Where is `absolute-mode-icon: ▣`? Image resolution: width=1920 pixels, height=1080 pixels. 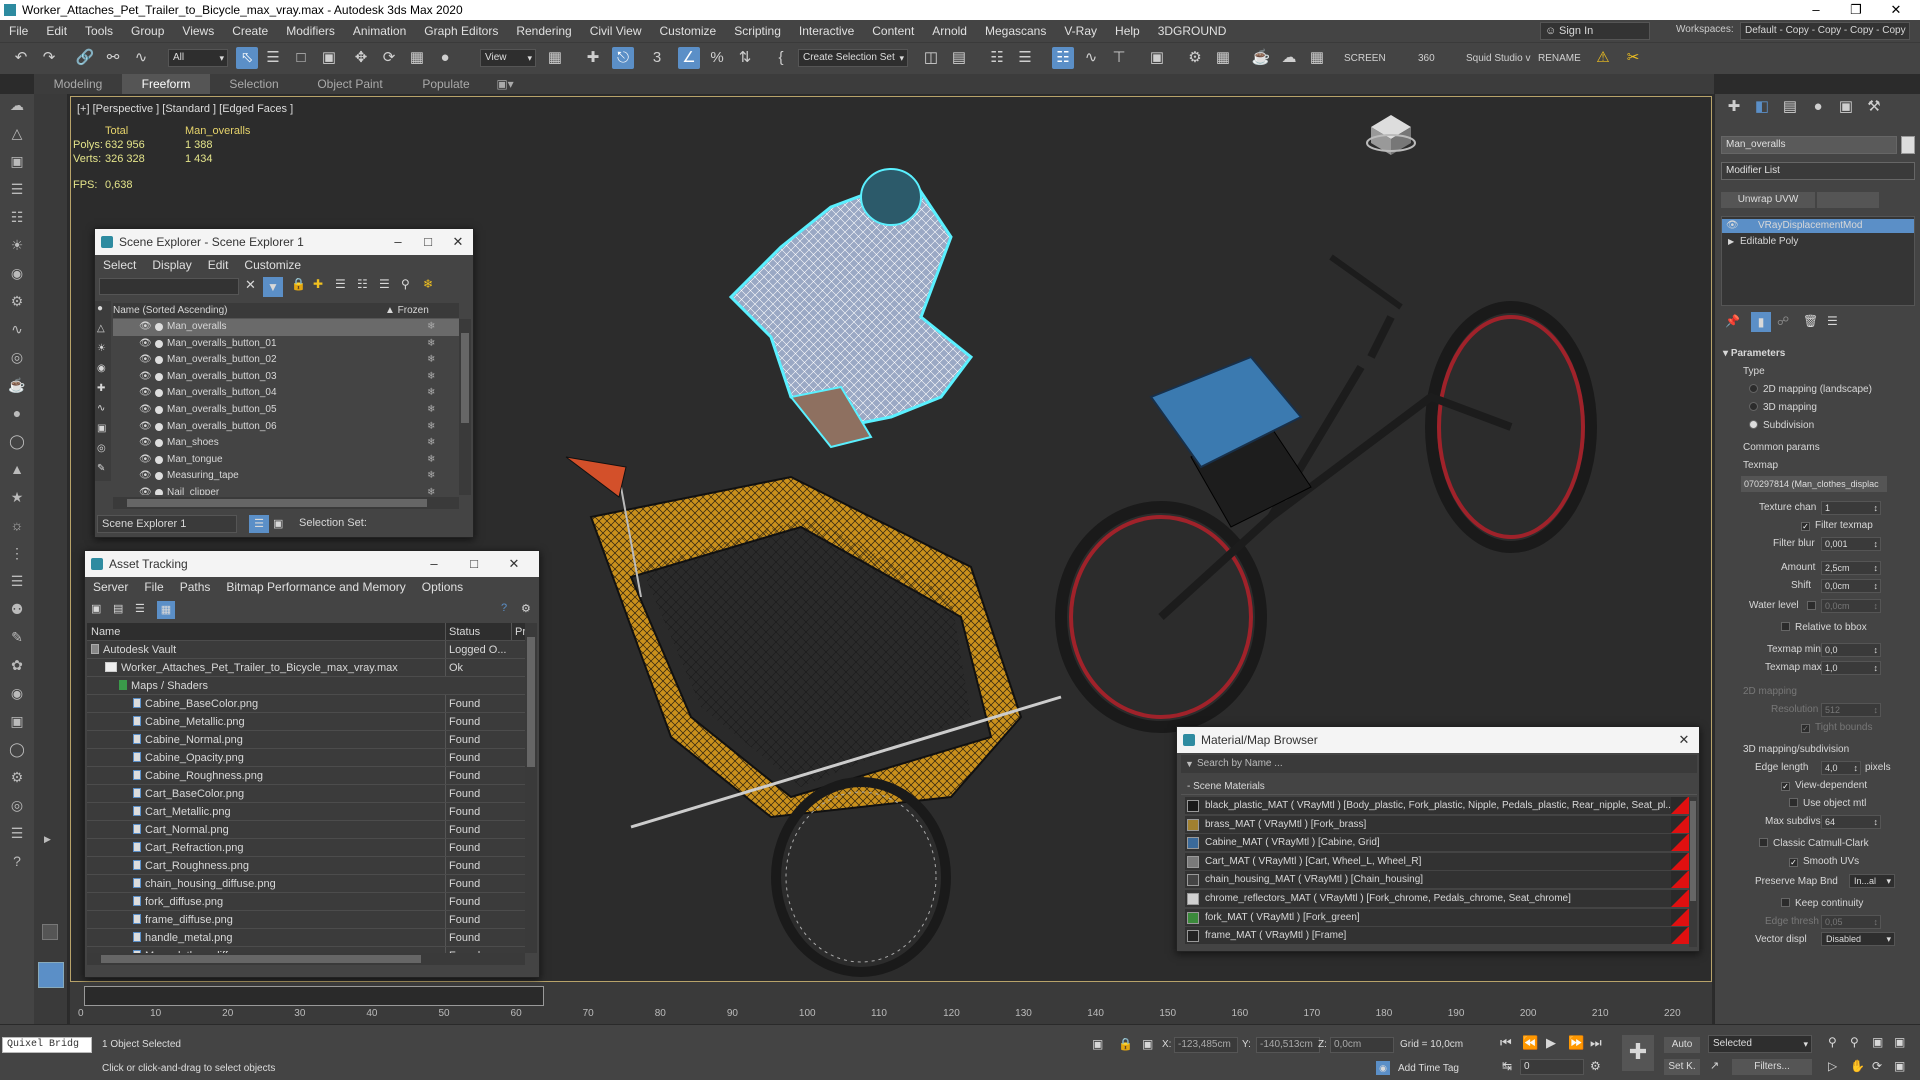
absolute-mode-icon: ▣ is located at coordinates (1147, 1044).